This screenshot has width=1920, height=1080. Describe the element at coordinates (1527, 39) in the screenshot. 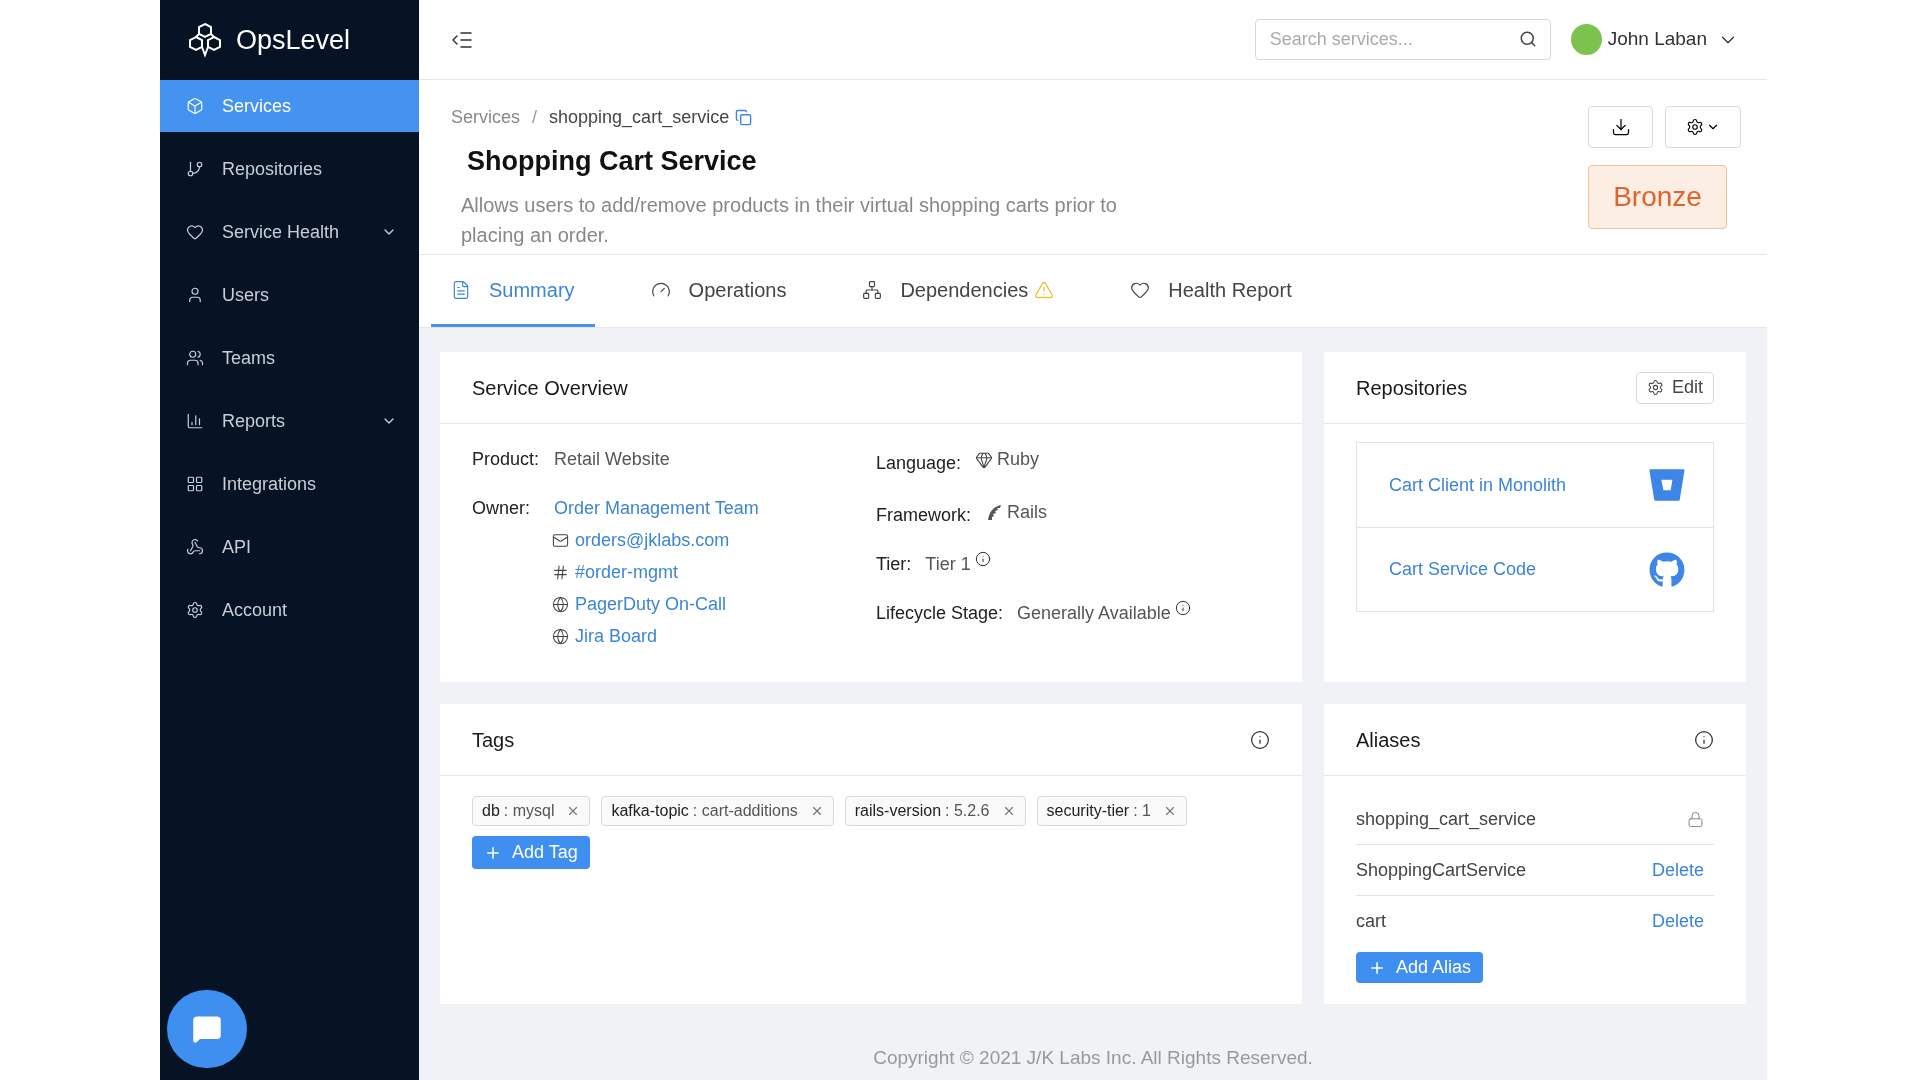

I see `search-icon` at that location.